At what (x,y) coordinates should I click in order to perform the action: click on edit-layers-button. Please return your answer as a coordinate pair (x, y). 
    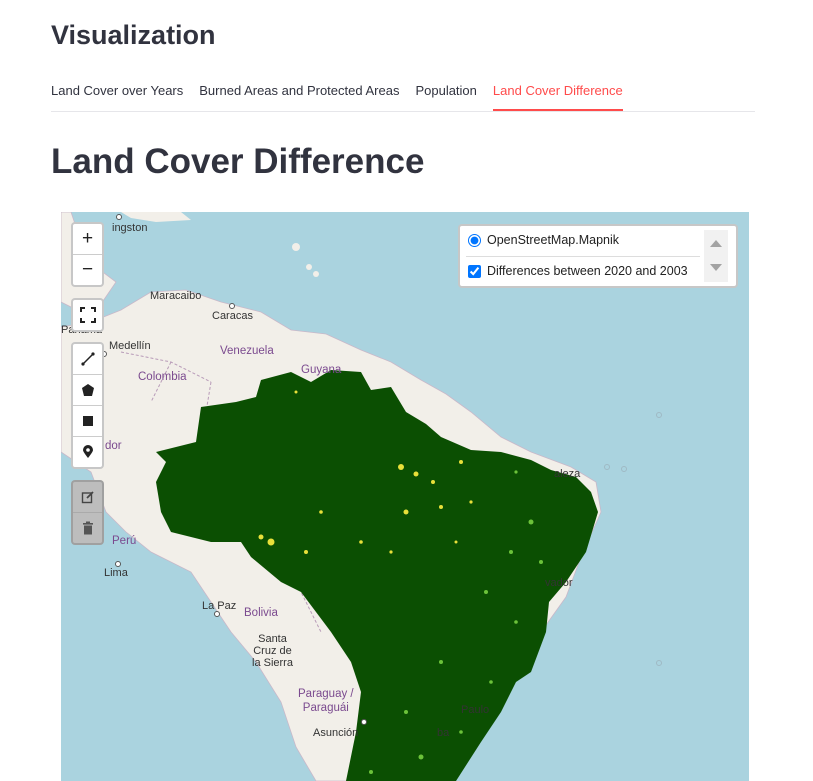
    Looking at the image, I should click on (87, 497).